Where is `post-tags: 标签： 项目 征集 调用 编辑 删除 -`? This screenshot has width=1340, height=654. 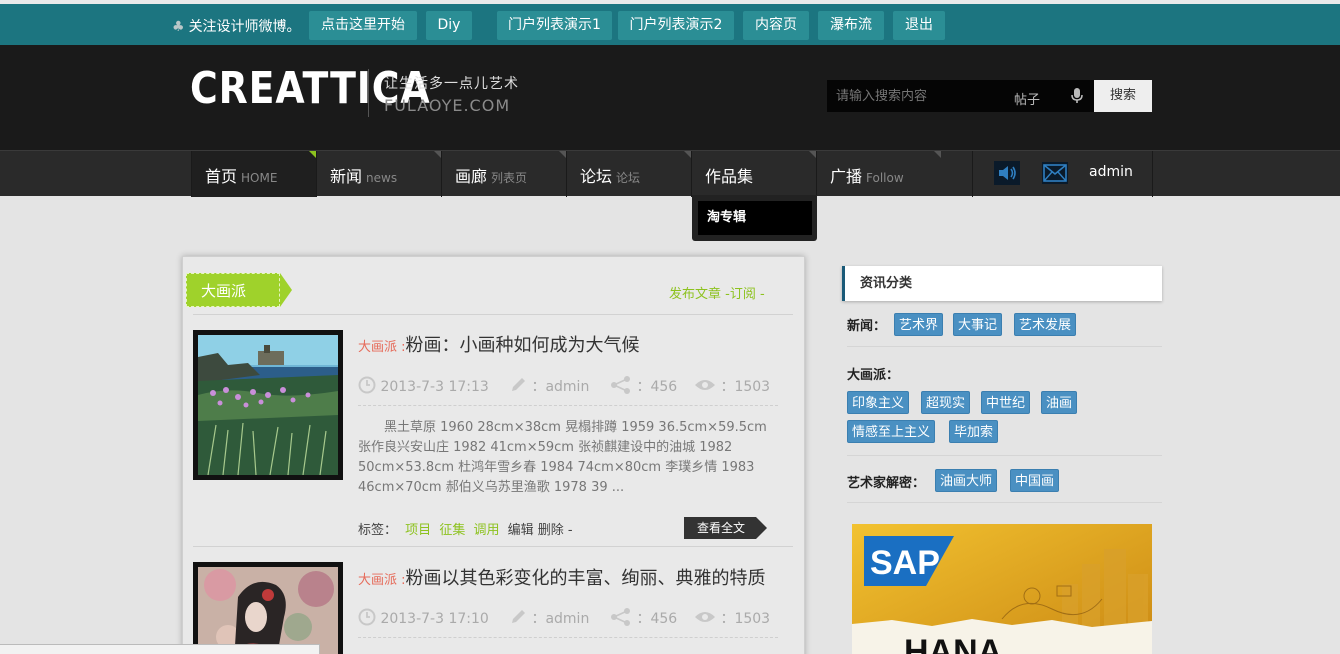
post-tags: 标签： 项目 征集 调用 编辑 删除 - is located at coordinates (465, 528).